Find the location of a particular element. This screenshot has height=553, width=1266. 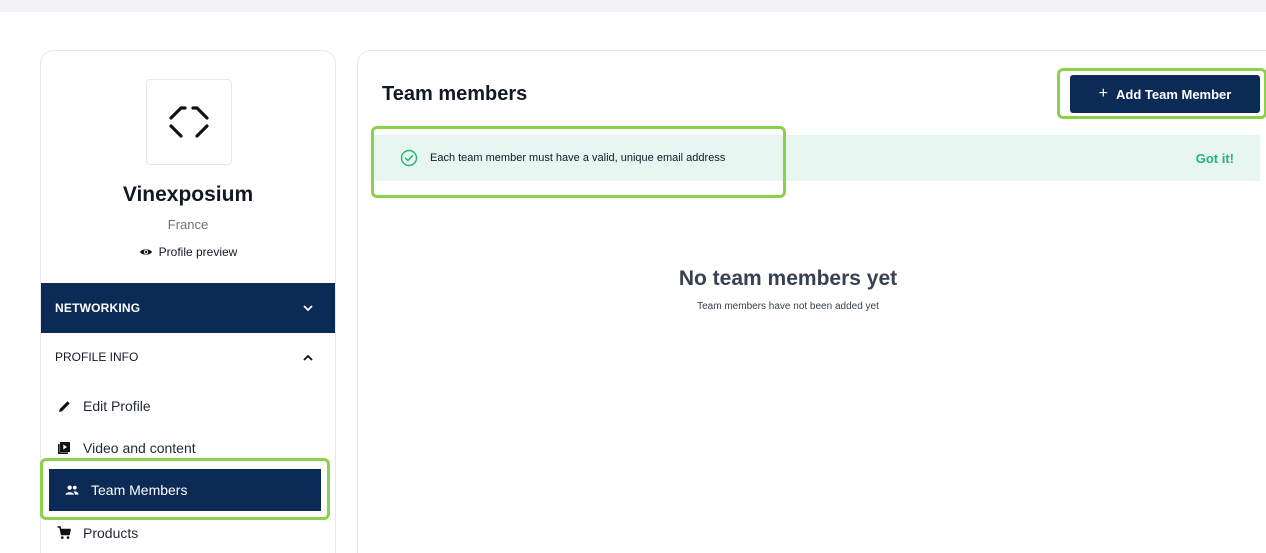

nav-section-profile-info: PROFILE INFO is located at coordinates (188, 357).